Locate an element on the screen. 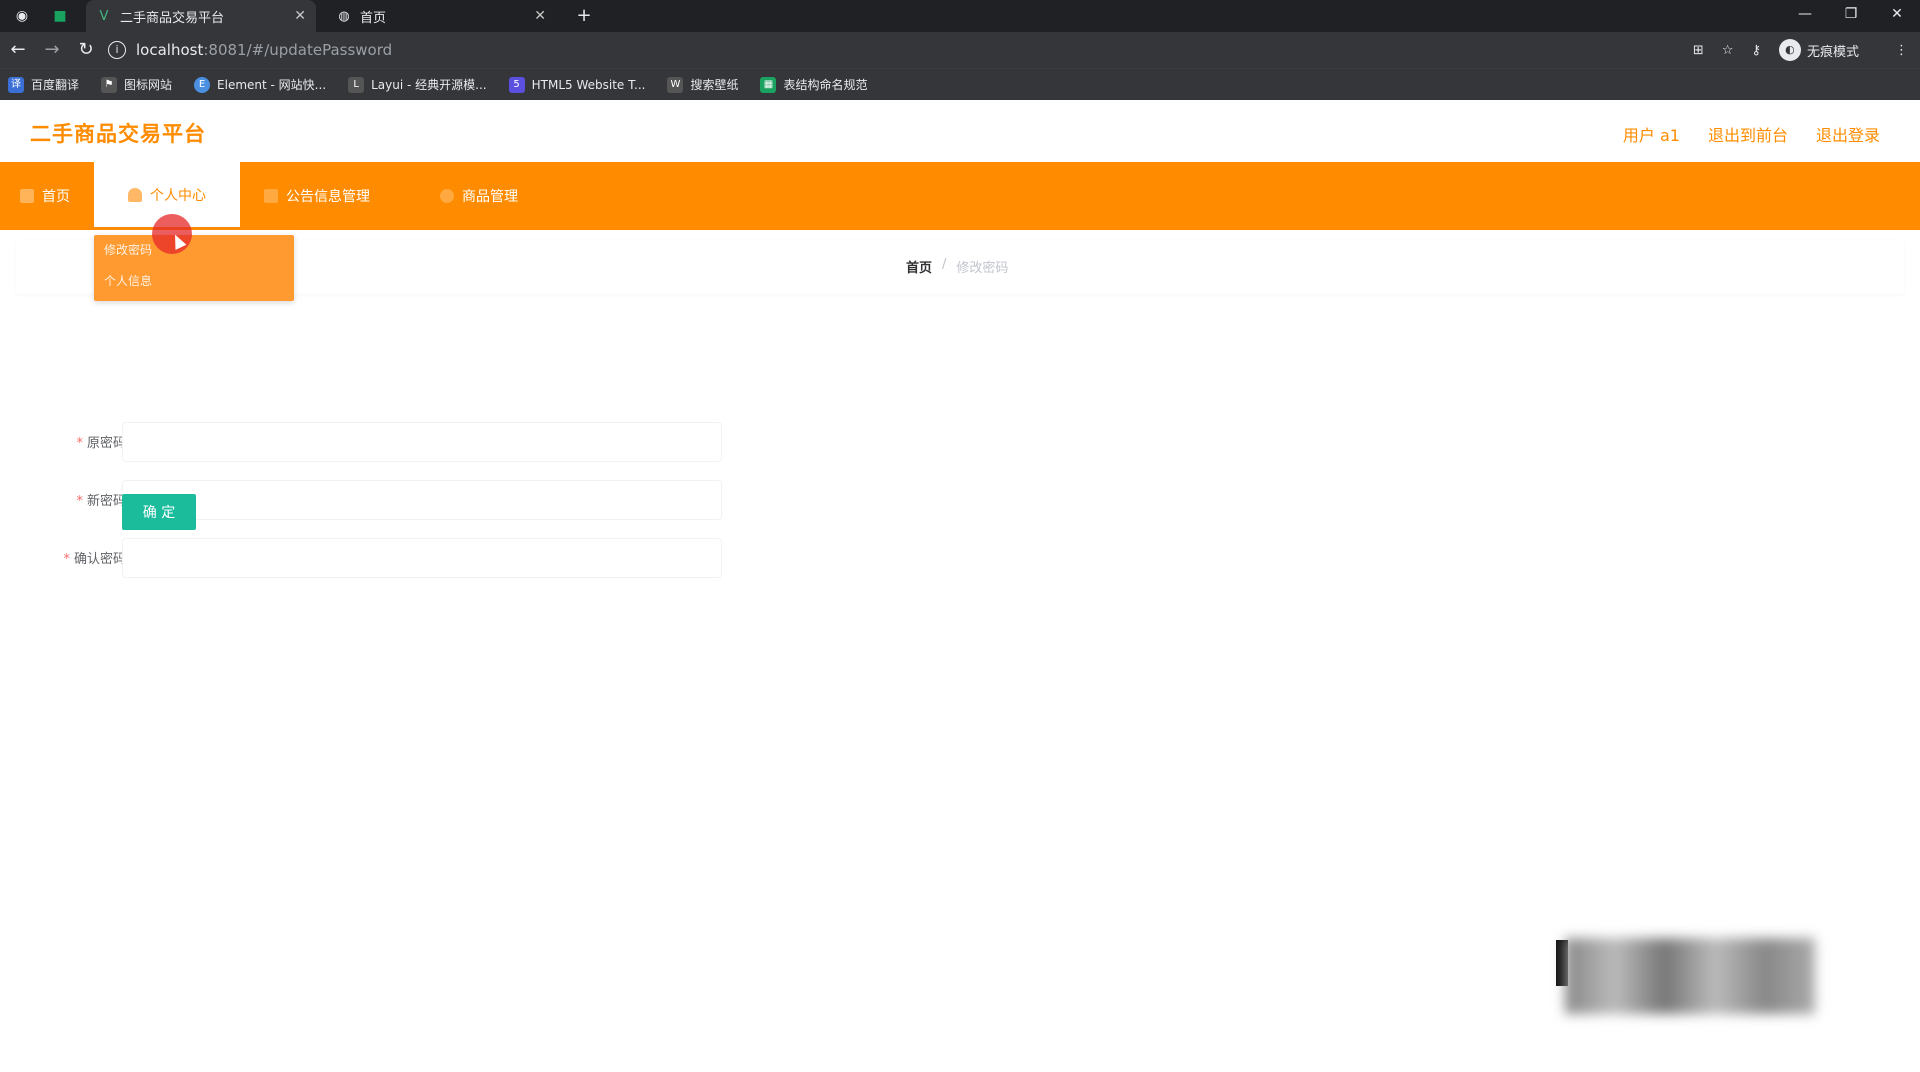 This screenshot has width=1920, height=1072. layui-icon: L is located at coordinates (356, 84).